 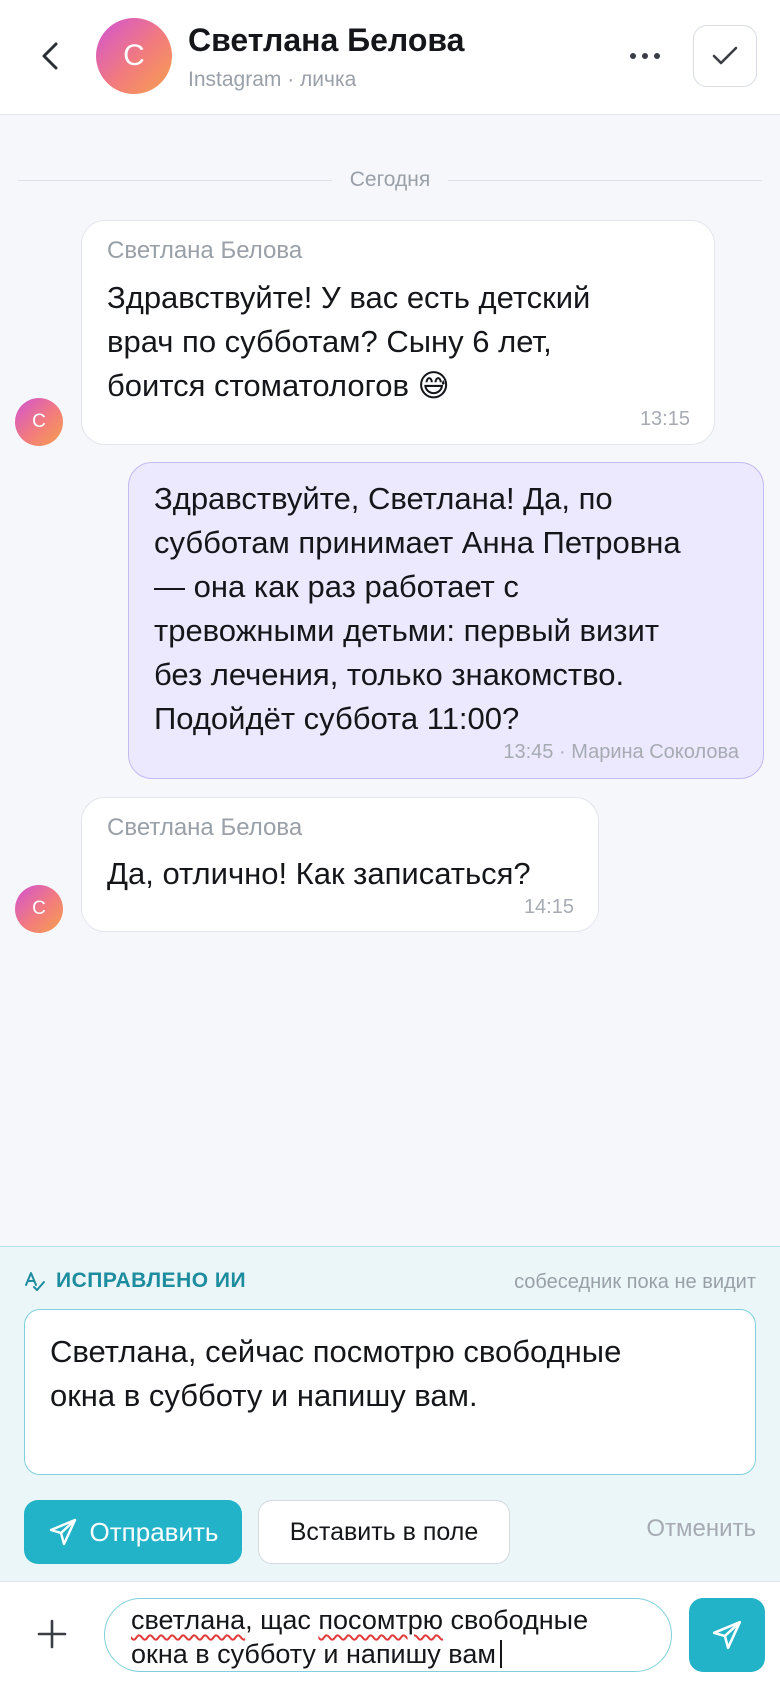 I want to click on message-meta: 13:45 · Марина Соколова, so click(x=621, y=752).